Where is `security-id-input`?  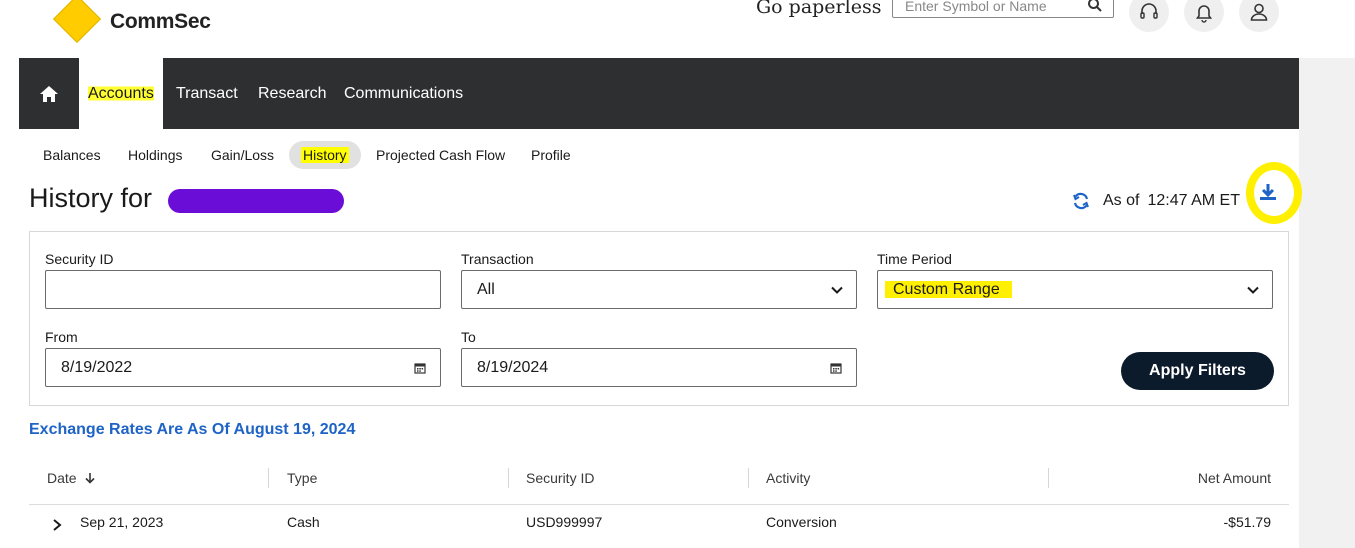 security-id-input is located at coordinates (243, 289).